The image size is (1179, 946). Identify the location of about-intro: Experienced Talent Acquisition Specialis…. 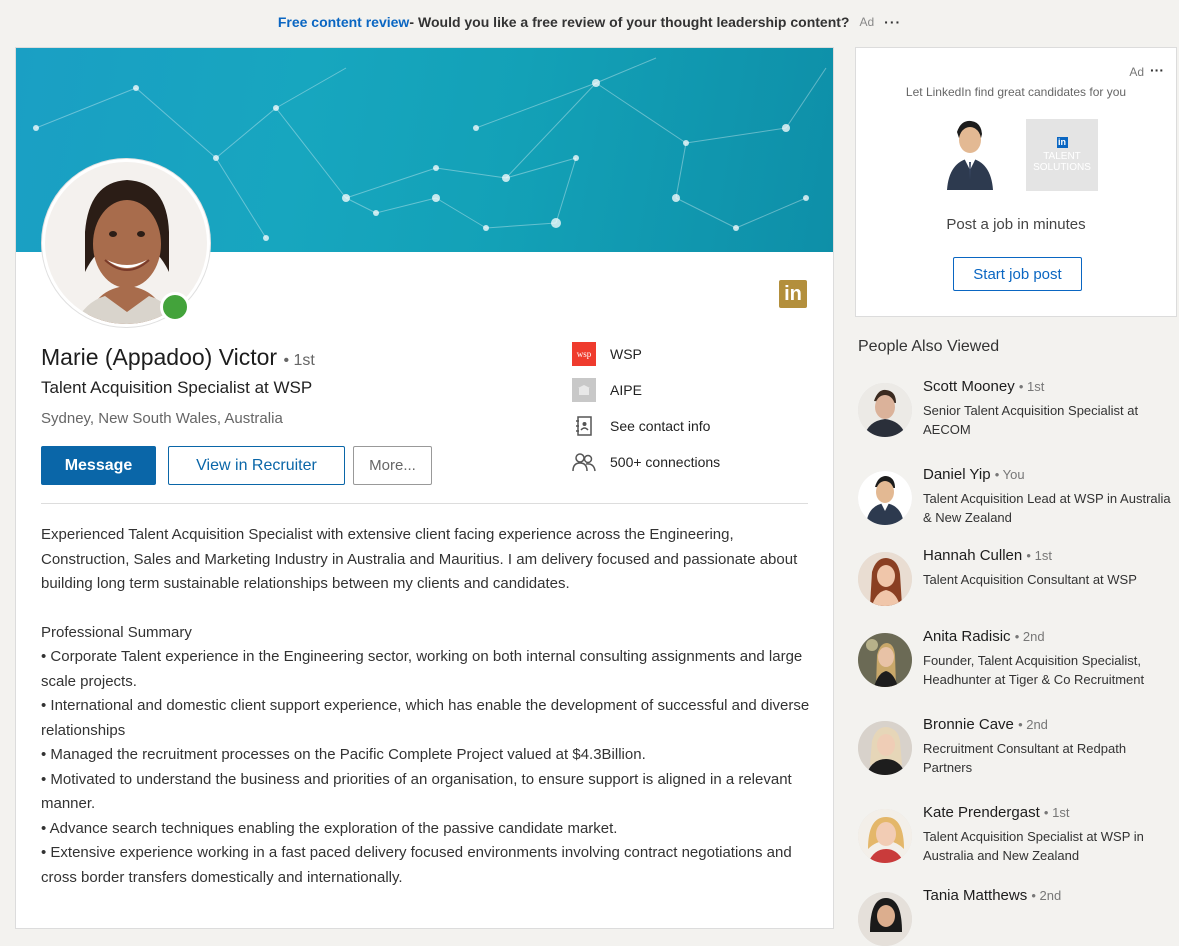
(419, 559).